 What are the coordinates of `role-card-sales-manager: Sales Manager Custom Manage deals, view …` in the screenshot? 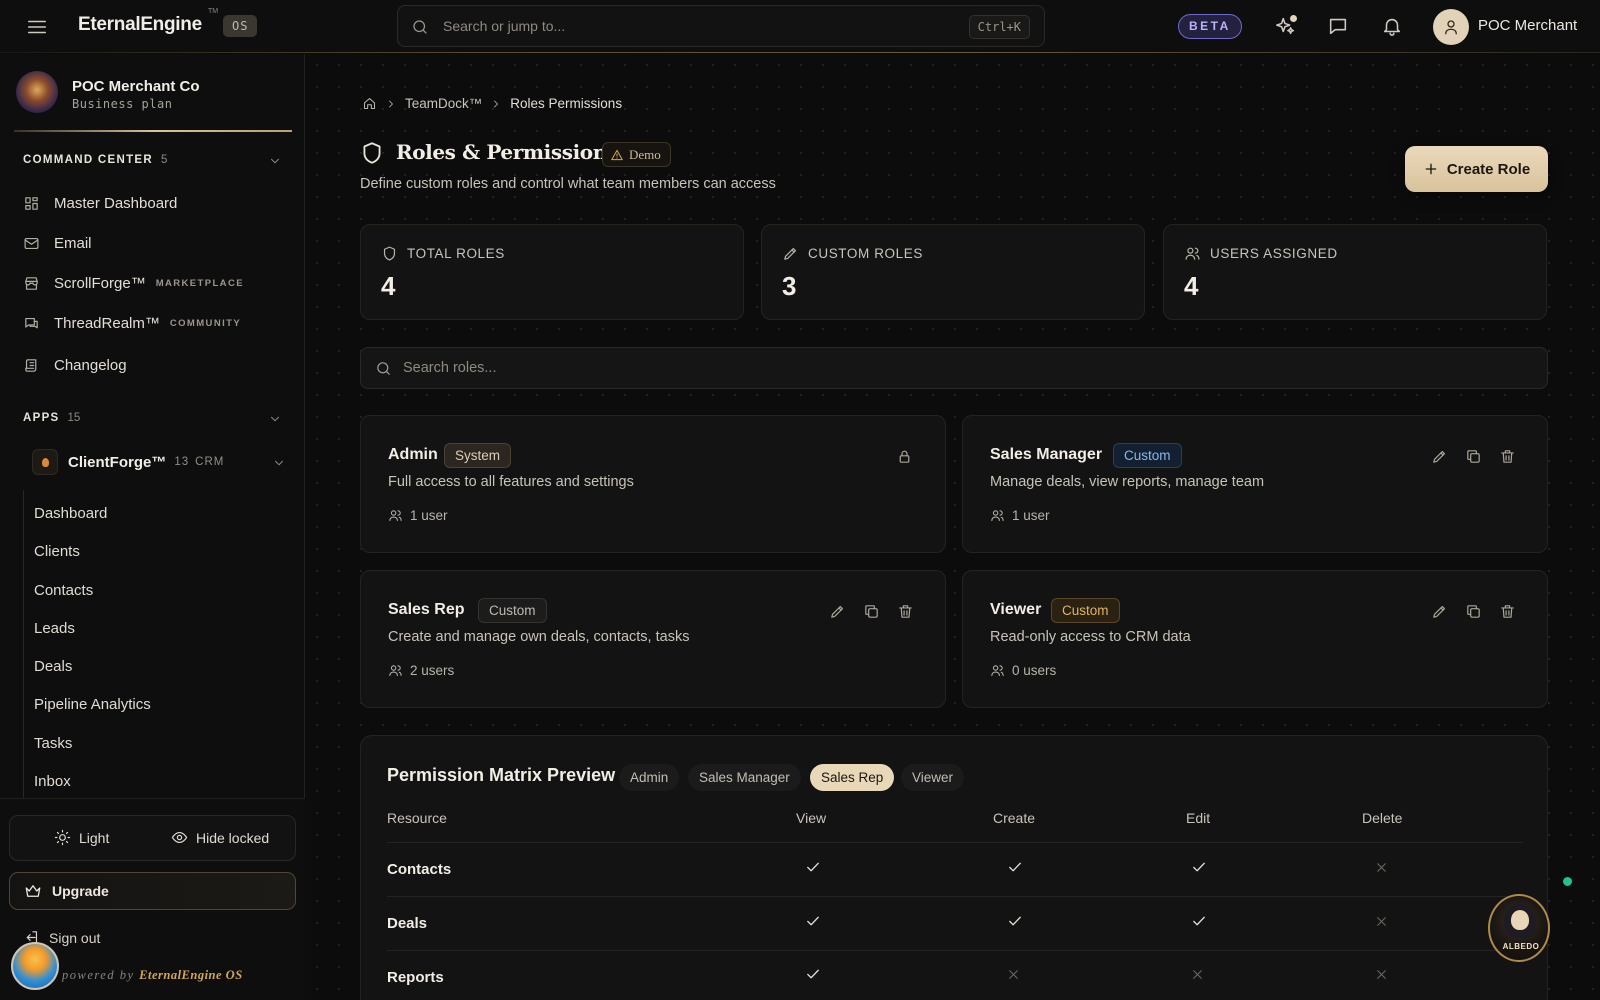 It's located at (1255, 484).